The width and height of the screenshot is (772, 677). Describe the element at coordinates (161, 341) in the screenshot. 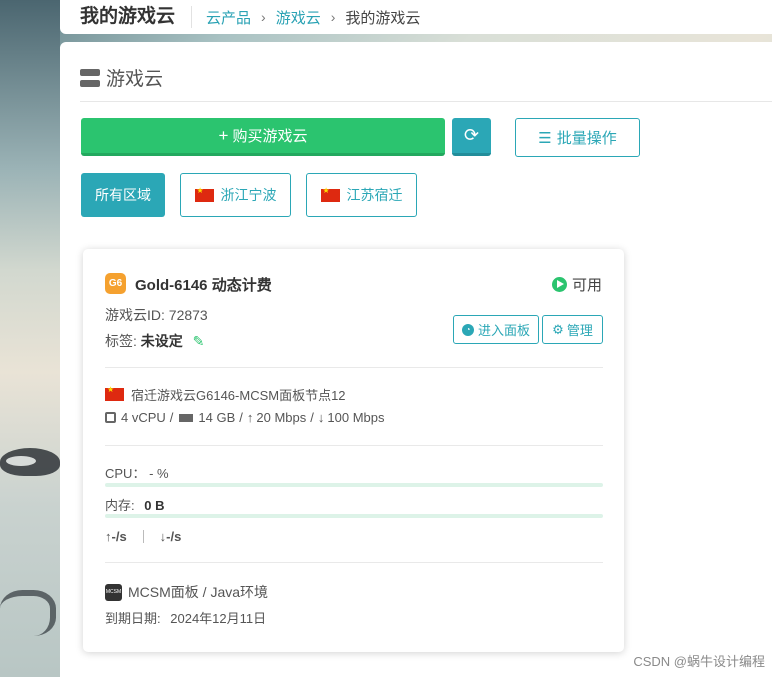

I see `tag-value: 未设定` at that location.